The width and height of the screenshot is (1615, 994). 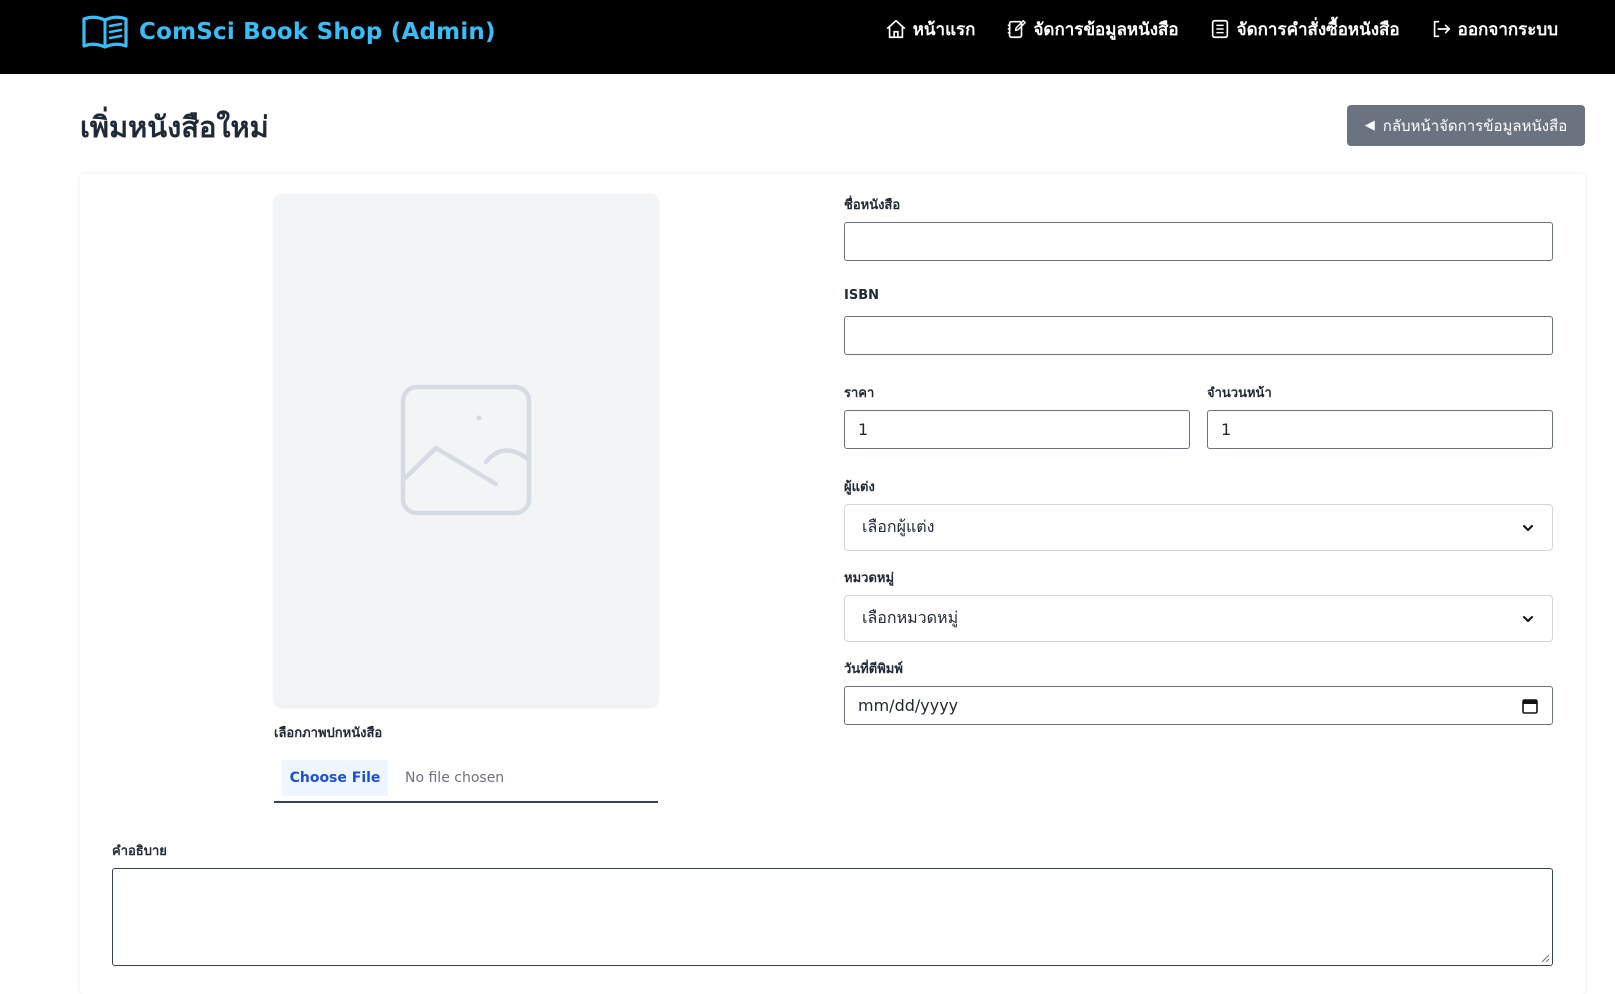 I want to click on cover-file-input: Choose File No file chosen, so click(x=466, y=778).